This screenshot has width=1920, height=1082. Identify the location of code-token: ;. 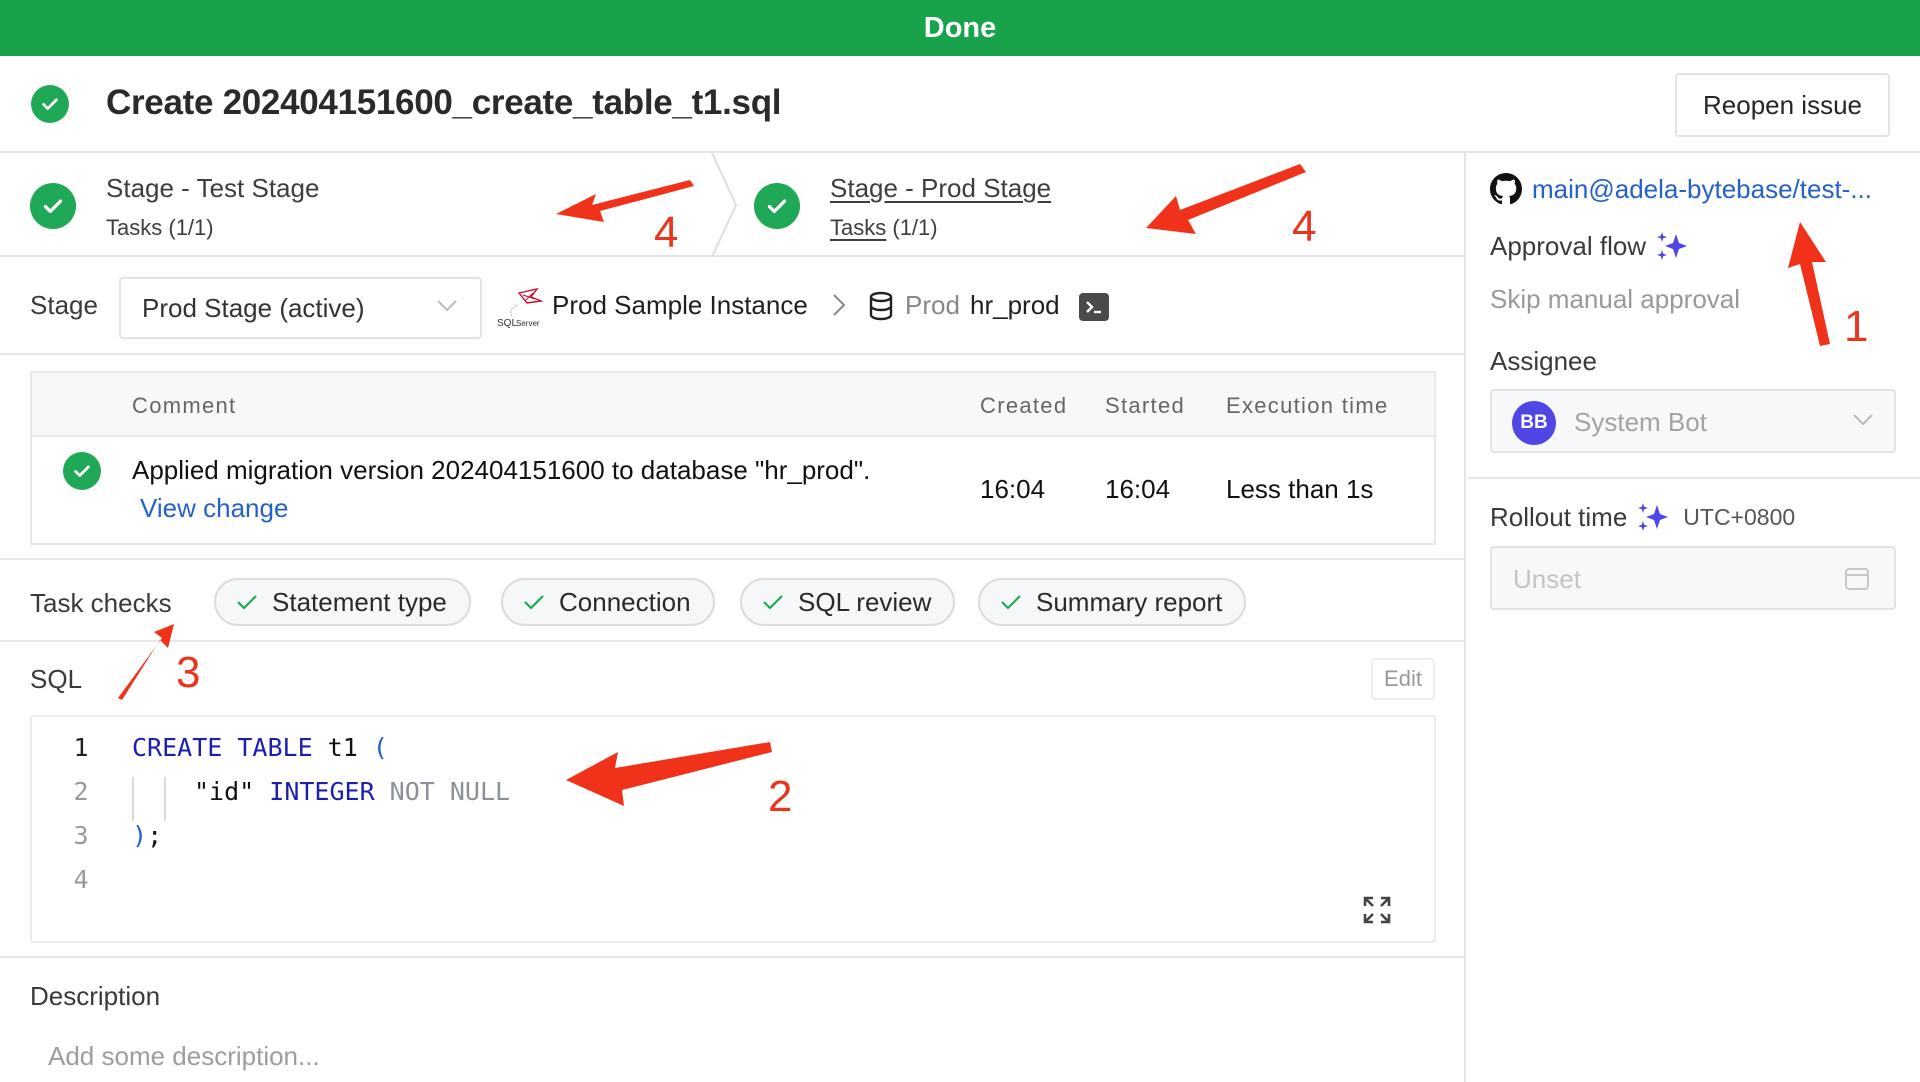
(155, 835).